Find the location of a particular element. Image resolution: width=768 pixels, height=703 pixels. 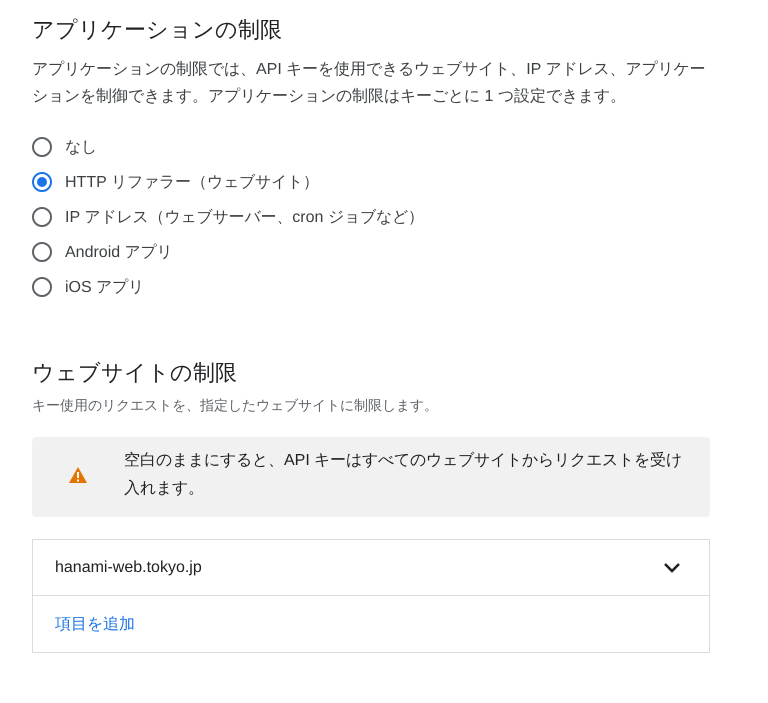

website-item: hanami-web.tokyo.jp is located at coordinates (371, 568).